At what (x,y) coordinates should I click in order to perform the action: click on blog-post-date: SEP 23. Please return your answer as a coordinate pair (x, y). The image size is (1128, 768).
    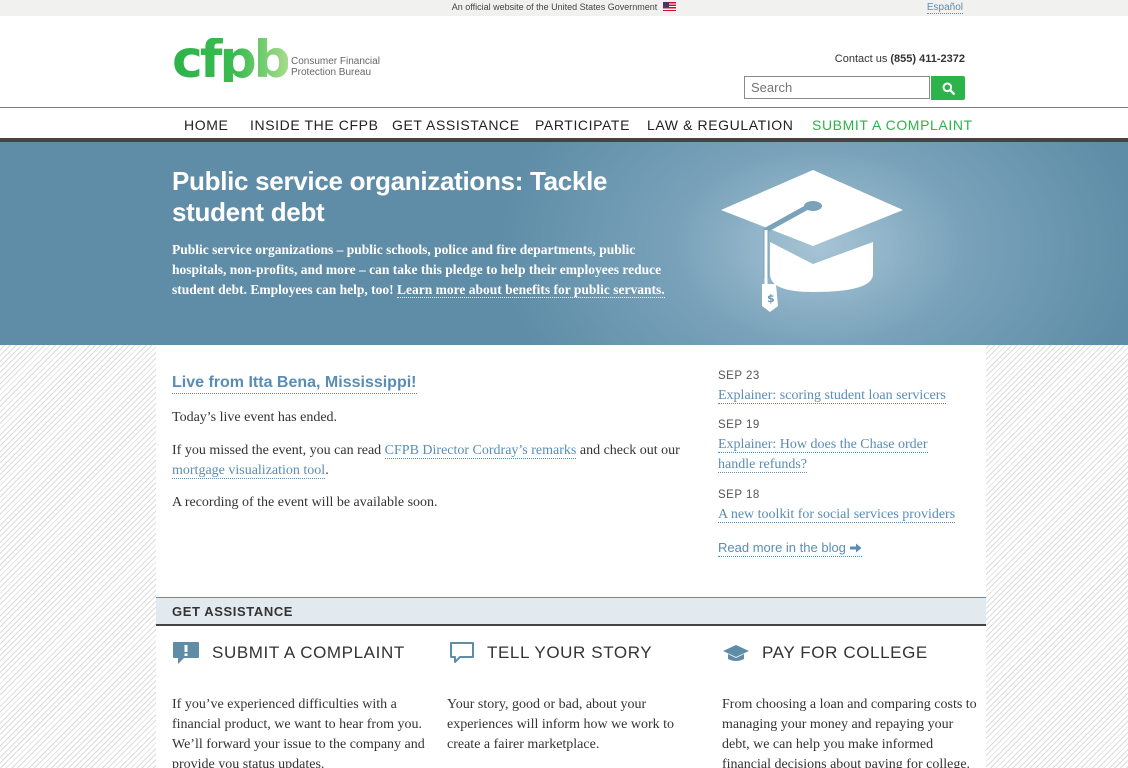
    Looking at the image, I should click on (739, 376).